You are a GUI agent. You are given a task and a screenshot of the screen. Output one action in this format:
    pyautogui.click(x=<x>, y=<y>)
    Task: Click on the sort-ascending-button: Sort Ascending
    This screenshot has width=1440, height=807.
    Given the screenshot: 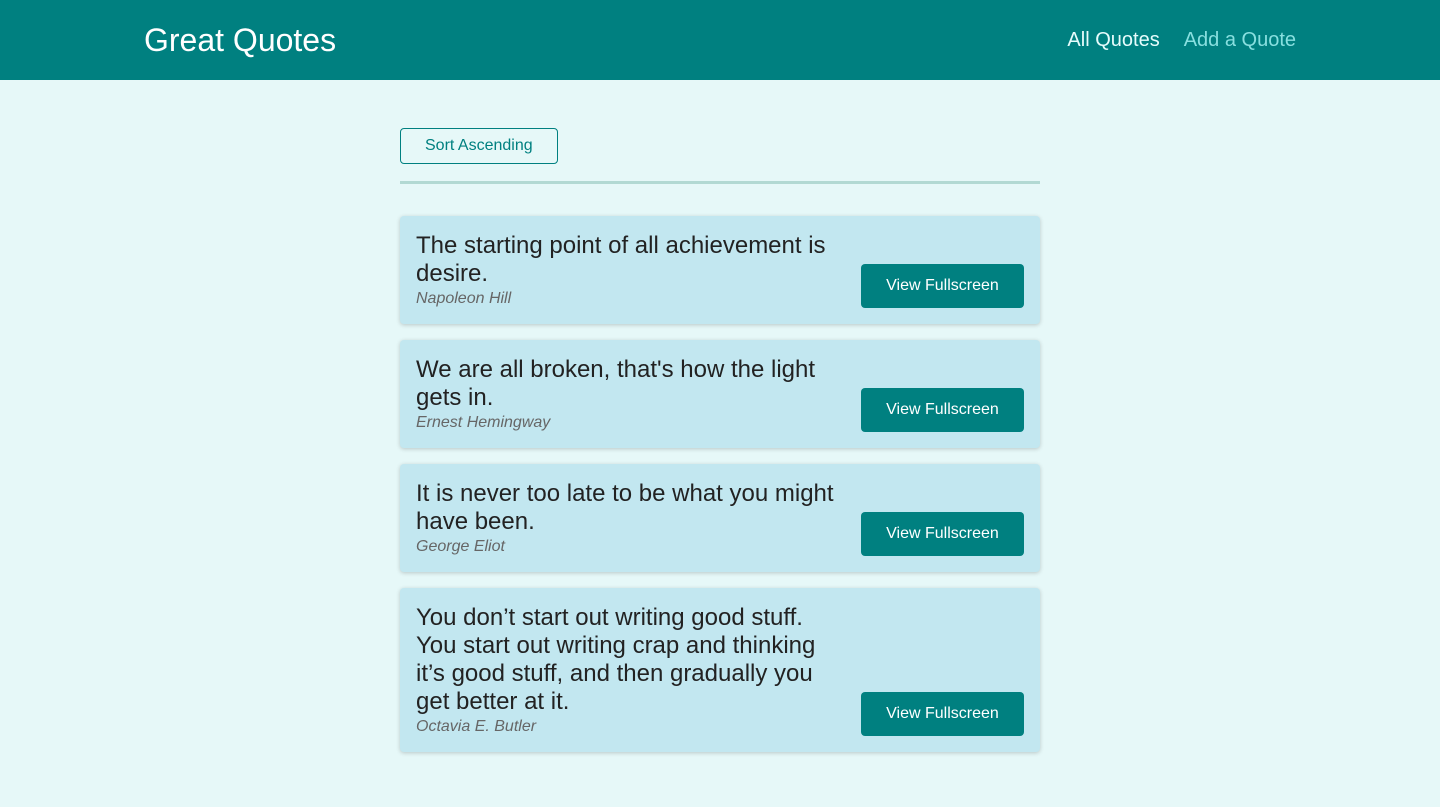 What is the action you would take?
    pyautogui.click(x=479, y=146)
    